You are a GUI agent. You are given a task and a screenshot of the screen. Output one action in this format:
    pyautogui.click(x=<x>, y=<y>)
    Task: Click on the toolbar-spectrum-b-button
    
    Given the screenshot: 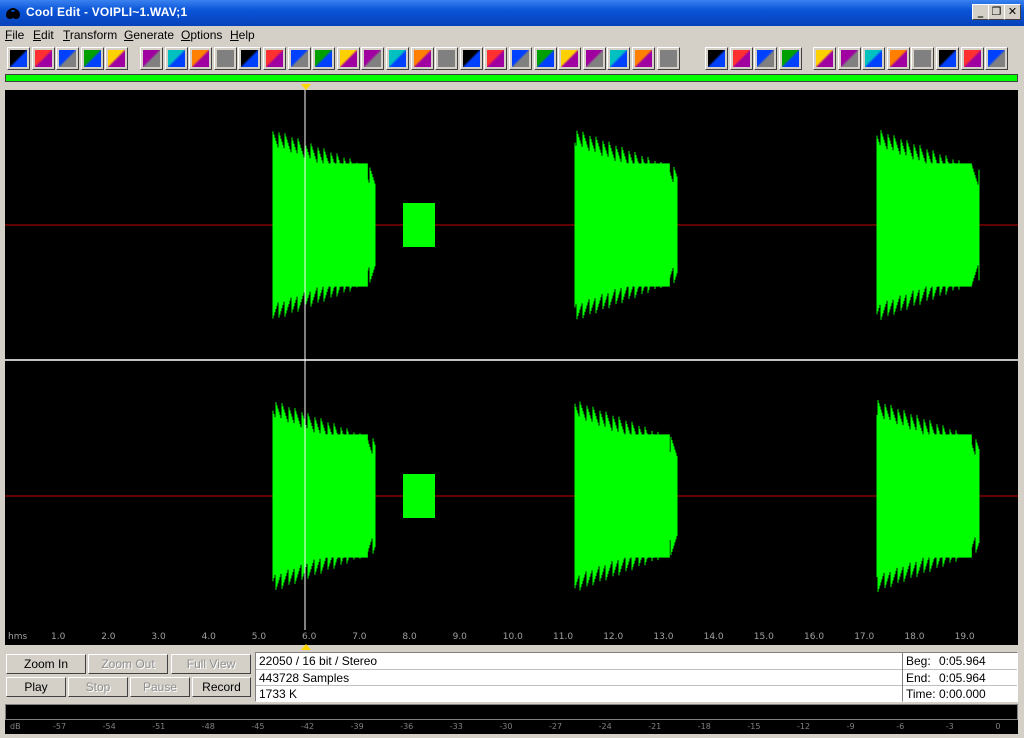 What is the action you would take?
    pyautogui.click(x=570, y=58)
    